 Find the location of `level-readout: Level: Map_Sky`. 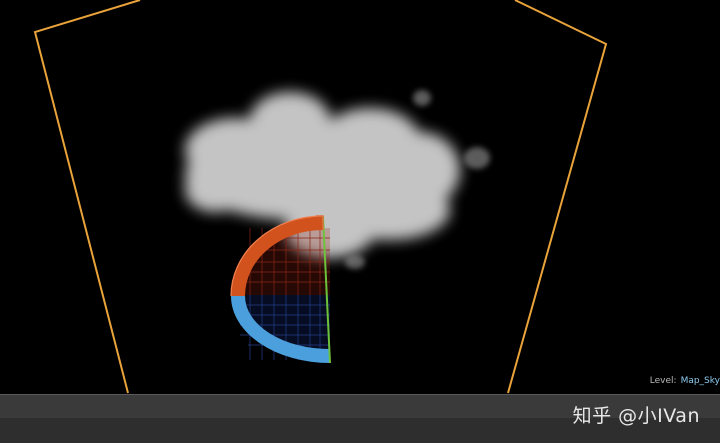

level-readout: Level: Map_Sky is located at coordinates (685, 381).